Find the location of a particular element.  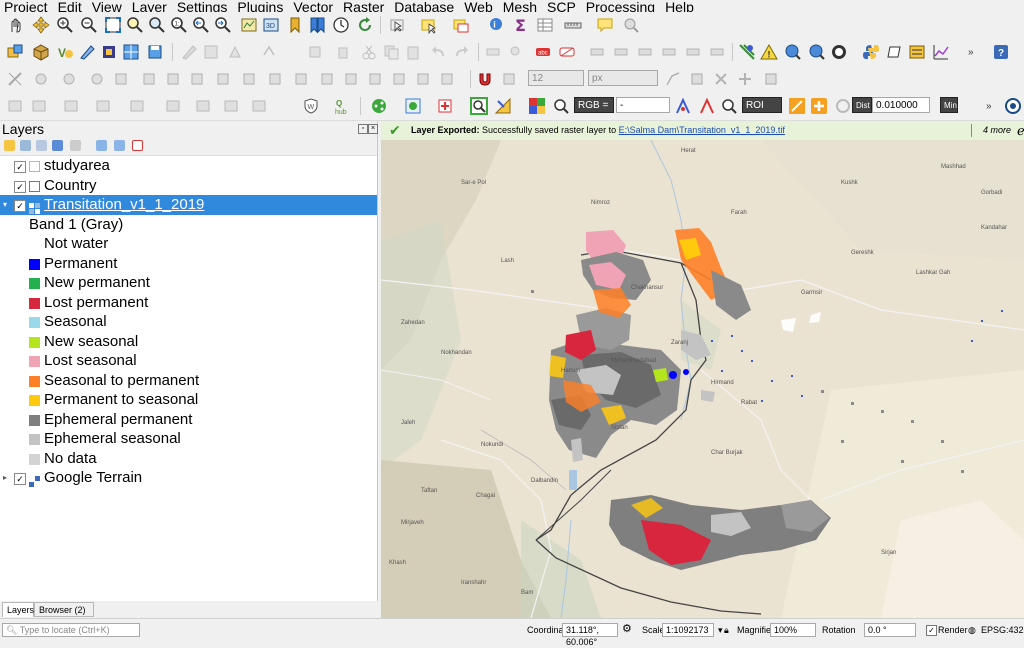

new-geopackage-icon is located at coordinates (41, 52).